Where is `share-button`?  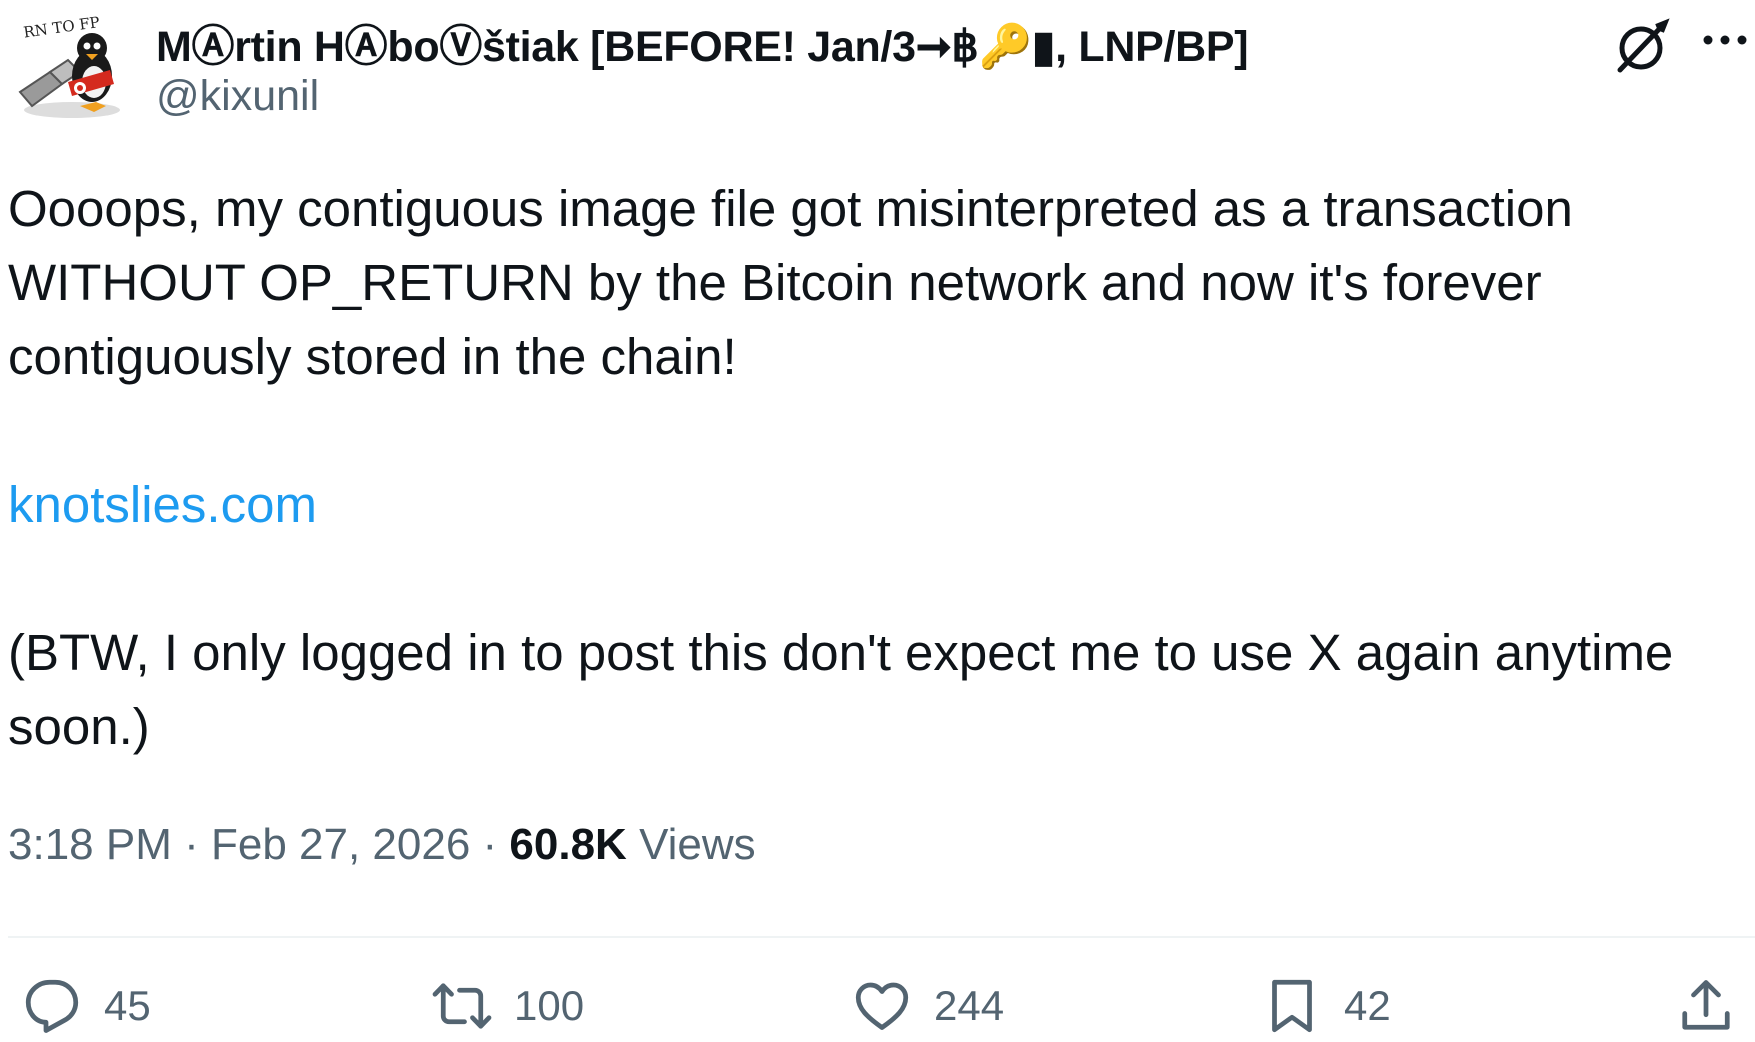
share-button is located at coordinates (1706, 1006).